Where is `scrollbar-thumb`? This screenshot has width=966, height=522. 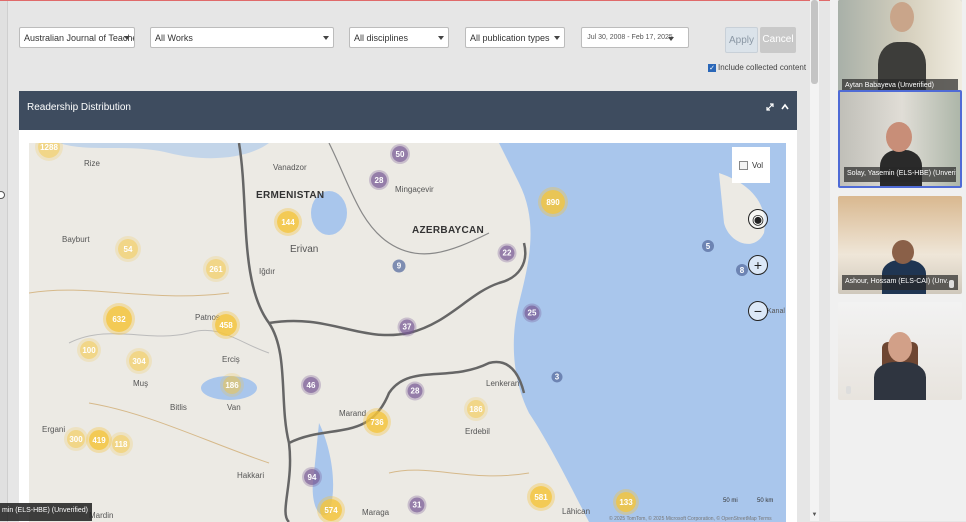
scrollbar-thumb is located at coordinates (814, 42).